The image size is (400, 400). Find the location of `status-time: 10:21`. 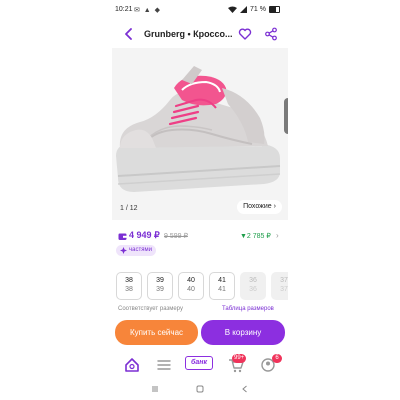

status-time: 10:21 is located at coordinates (124, 9).